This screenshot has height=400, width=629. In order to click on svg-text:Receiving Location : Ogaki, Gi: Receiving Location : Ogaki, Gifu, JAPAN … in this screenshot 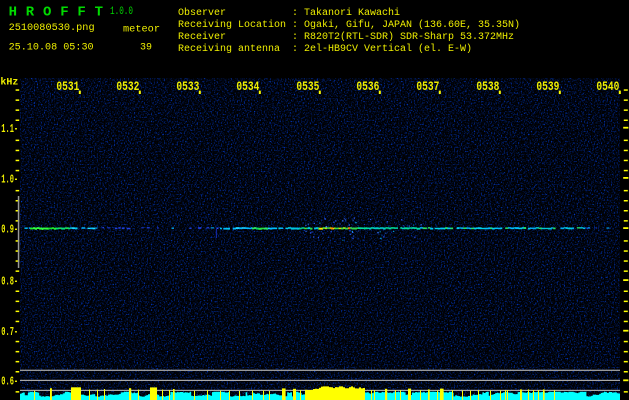, I will do `click(349, 25)`.